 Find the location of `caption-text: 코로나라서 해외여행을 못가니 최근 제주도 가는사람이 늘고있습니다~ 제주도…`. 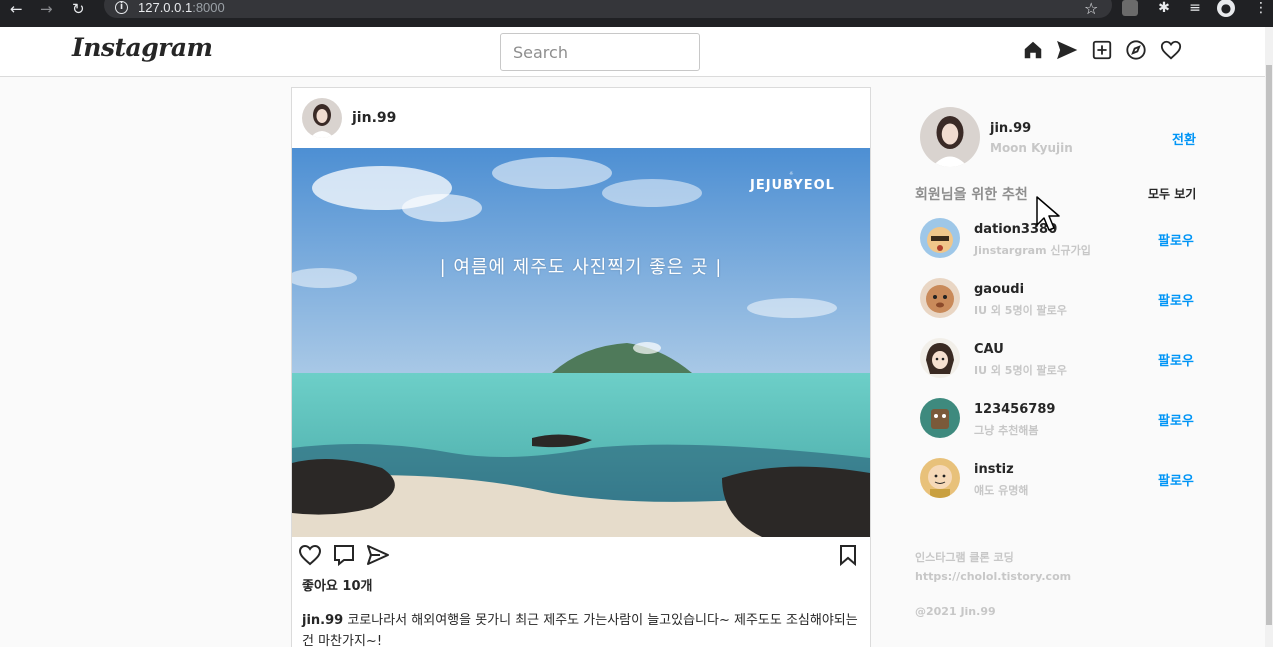

caption-text: 코로나라서 해외여행을 못가니 최근 제주도 가는사람이 늘고있습니다~ 제주도… is located at coordinates (580, 630).